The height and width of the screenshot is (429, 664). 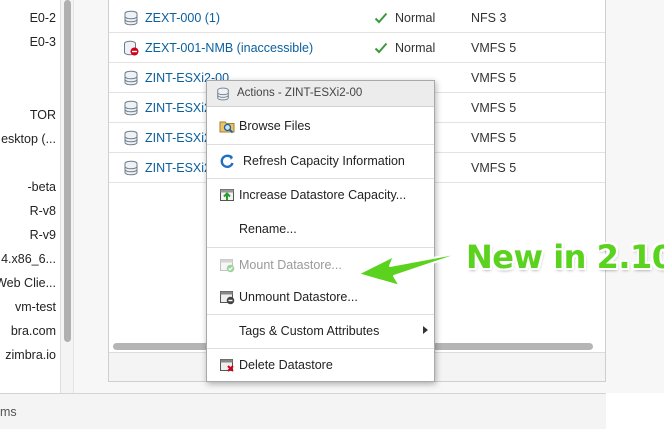 I want to click on sidebar-item: E0-3, so click(x=43, y=42).